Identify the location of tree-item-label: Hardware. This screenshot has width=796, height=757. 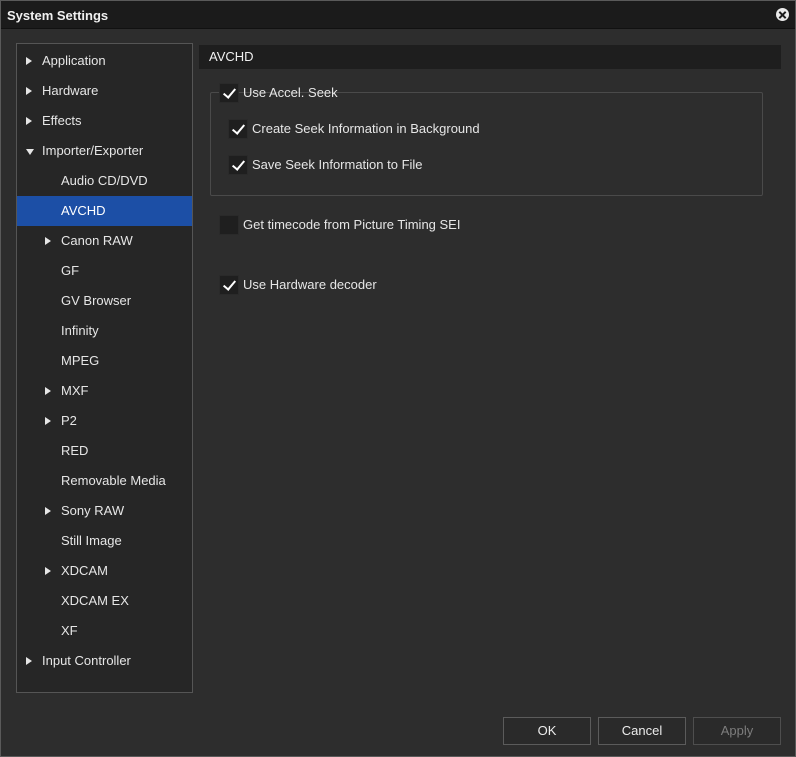
(70, 90).